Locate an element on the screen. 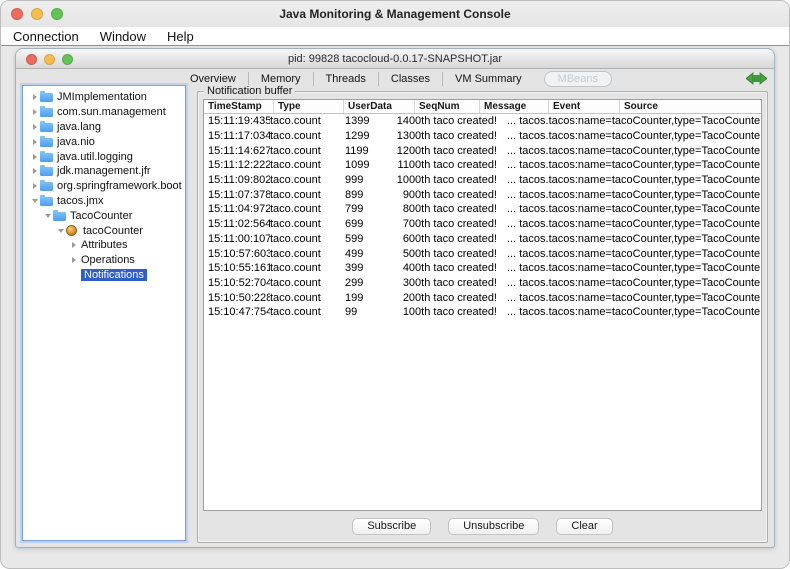 The width and height of the screenshot is (790, 569). cell-message: 1000th taco created! is located at coordinates (446, 180).